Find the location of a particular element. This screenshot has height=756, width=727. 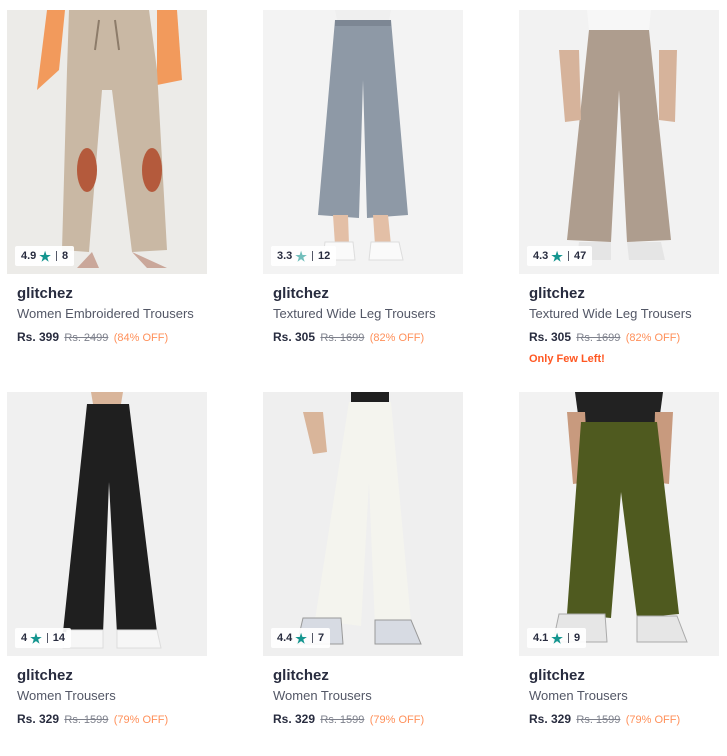

rating-count: 9 is located at coordinates (577, 638).